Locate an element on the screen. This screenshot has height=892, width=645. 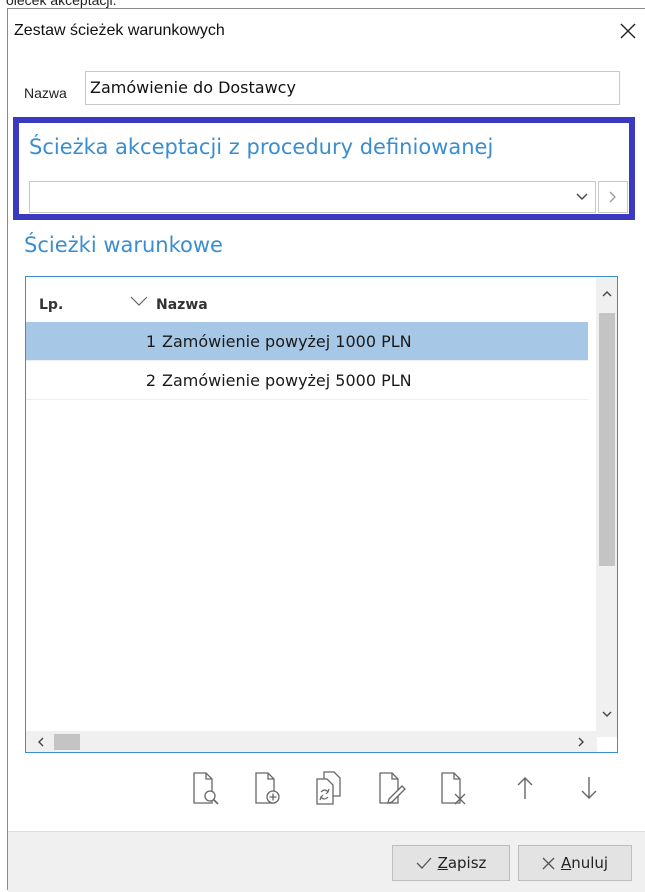
cancel-label-rest: nuluj is located at coordinates (590, 863).